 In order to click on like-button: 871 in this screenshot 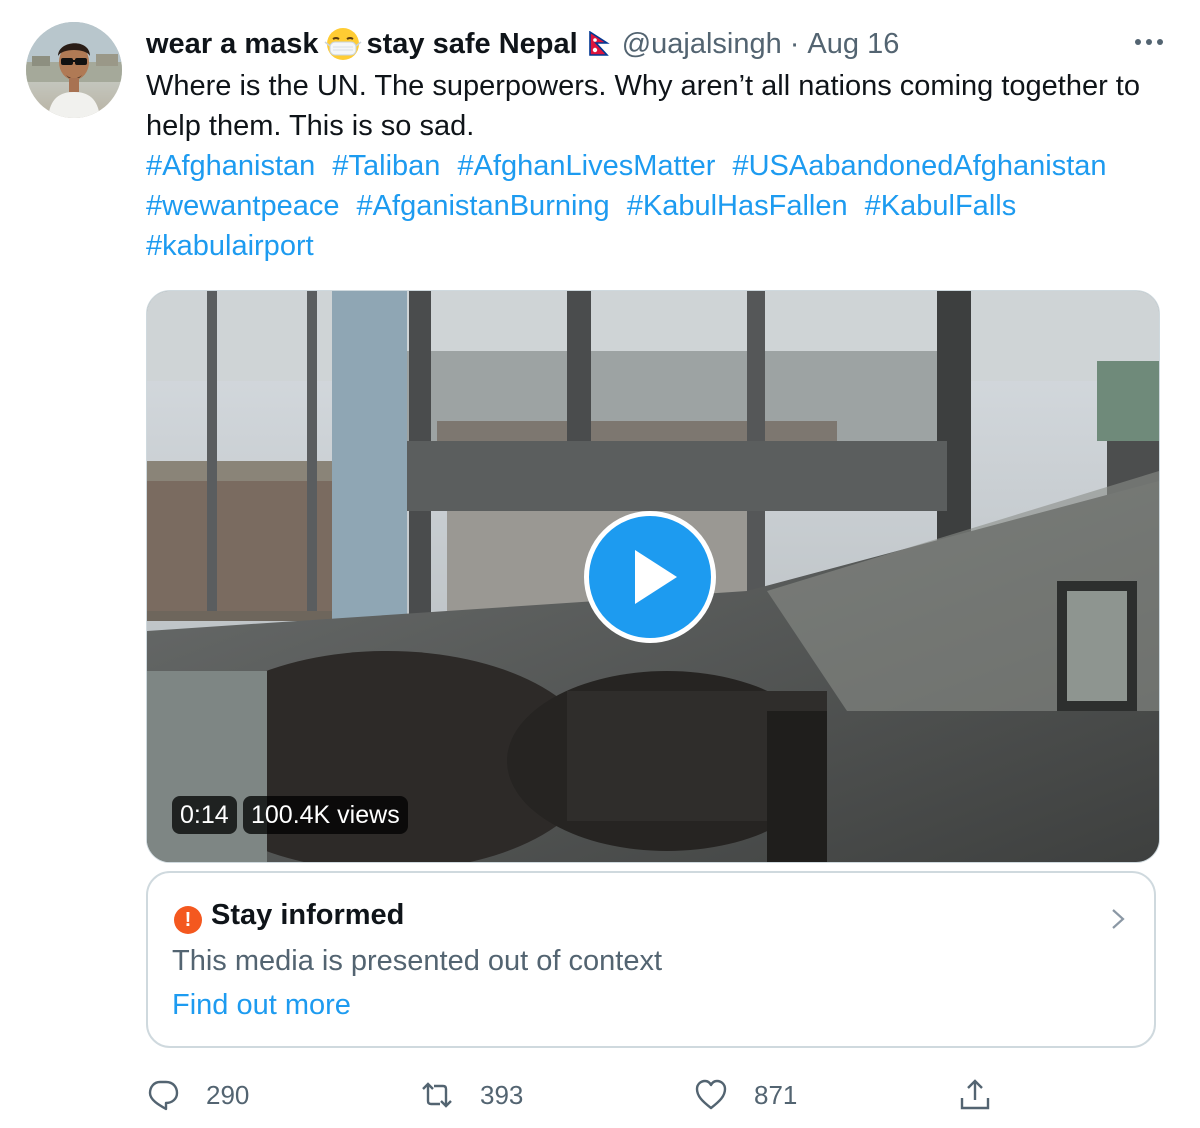, I will do `click(745, 1095)`.